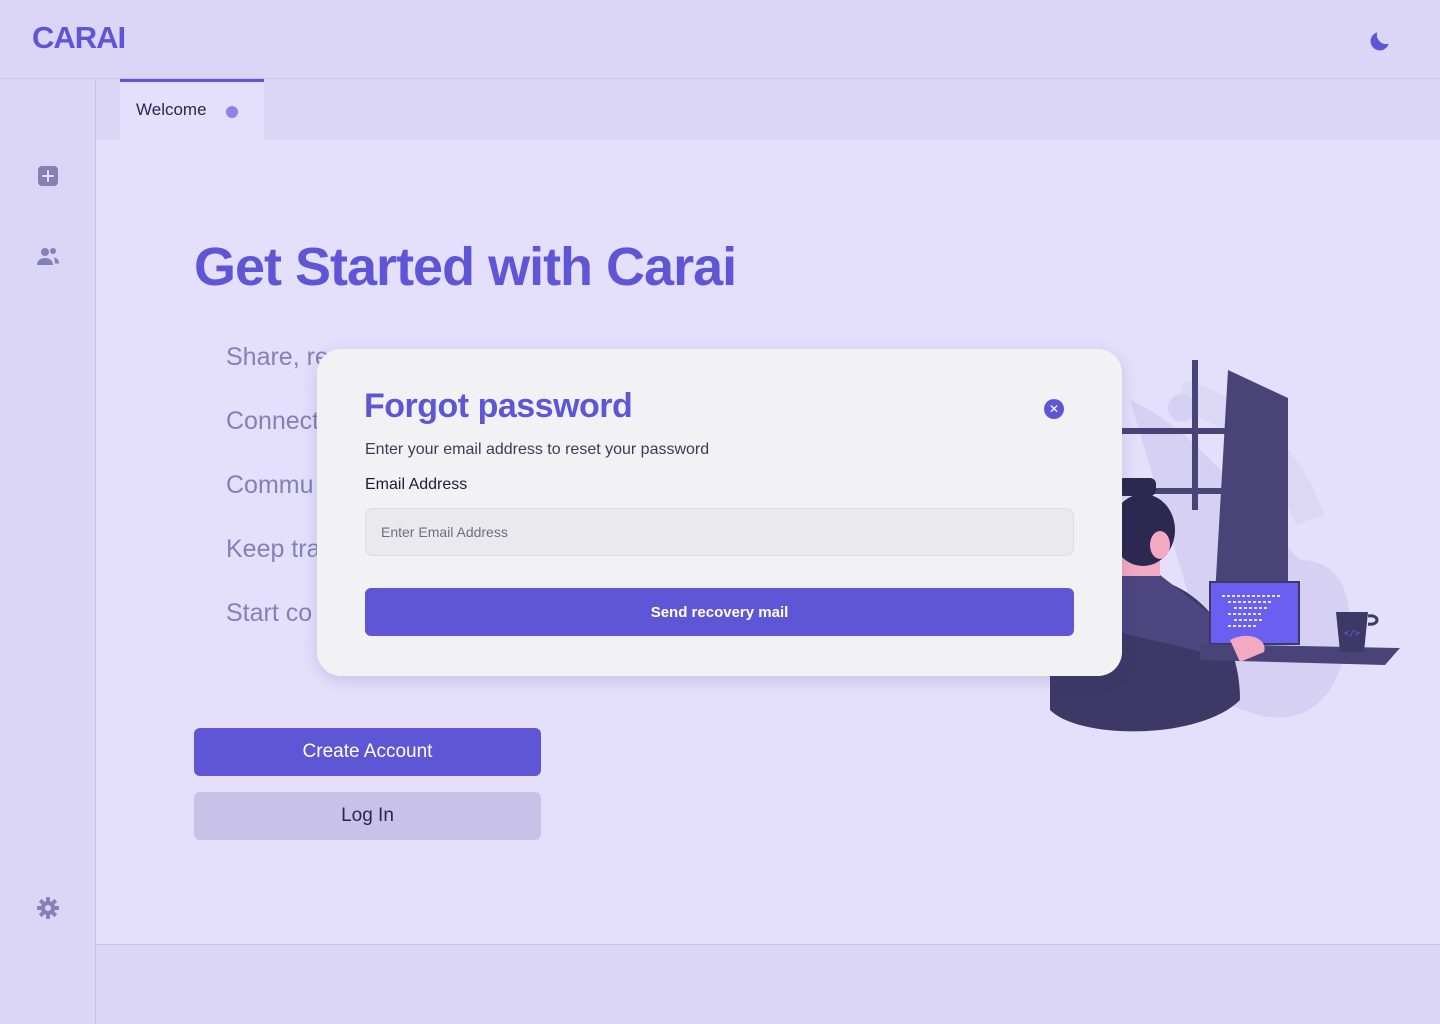  Describe the element at coordinates (768, 109) in the screenshot. I see `tab-bar: Welcome` at that location.